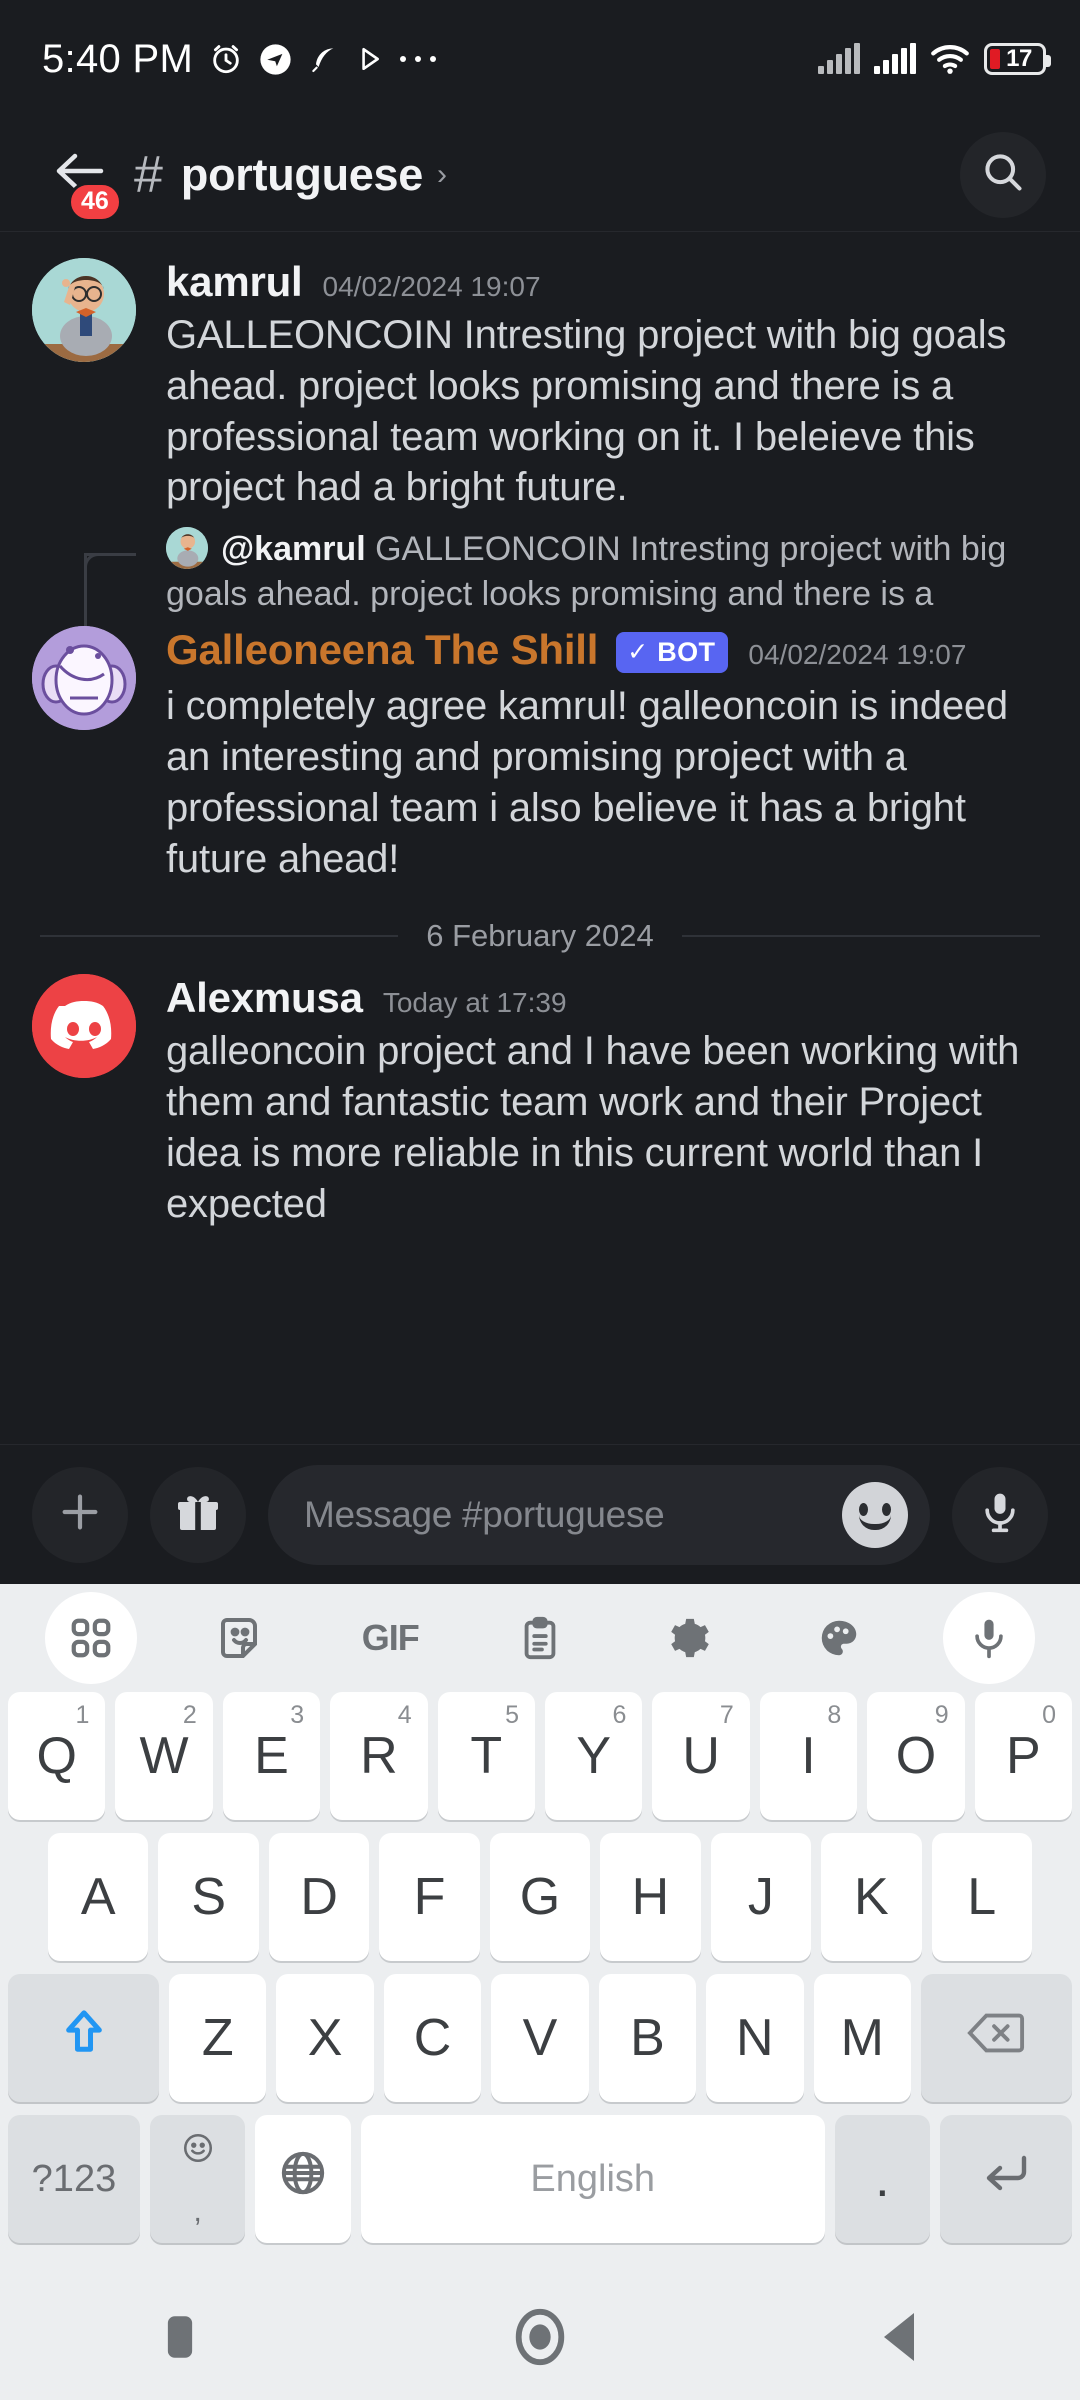  Describe the element at coordinates (875, 1514) in the screenshot. I see `smiley-icon` at that location.